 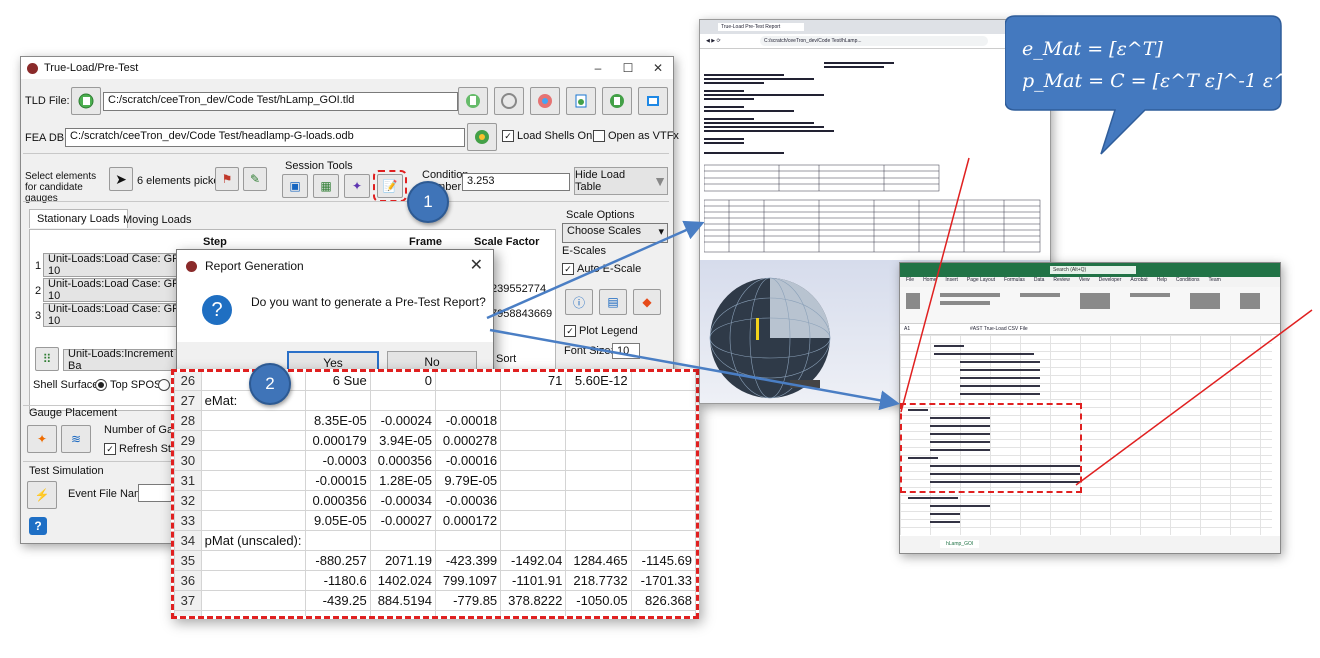 What do you see at coordinates (227, 179) in the screenshot?
I see `pick-tool-button: ⚑` at bounding box center [227, 179].